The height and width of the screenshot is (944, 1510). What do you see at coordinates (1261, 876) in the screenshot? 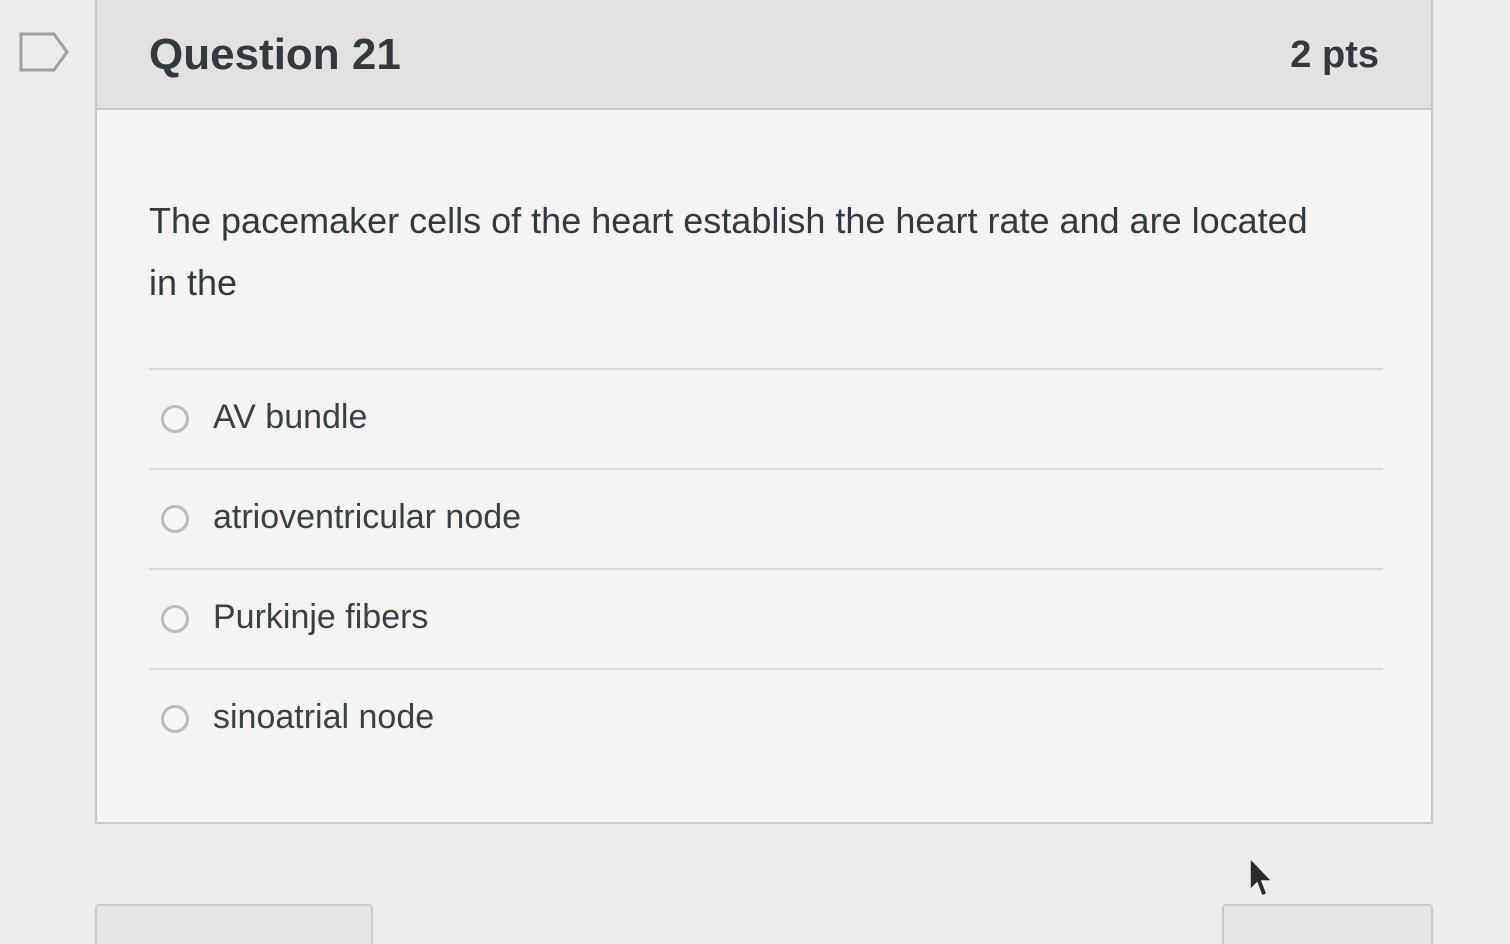
I see `mouse-pointer-icon` at bounding box center [1261, 876].